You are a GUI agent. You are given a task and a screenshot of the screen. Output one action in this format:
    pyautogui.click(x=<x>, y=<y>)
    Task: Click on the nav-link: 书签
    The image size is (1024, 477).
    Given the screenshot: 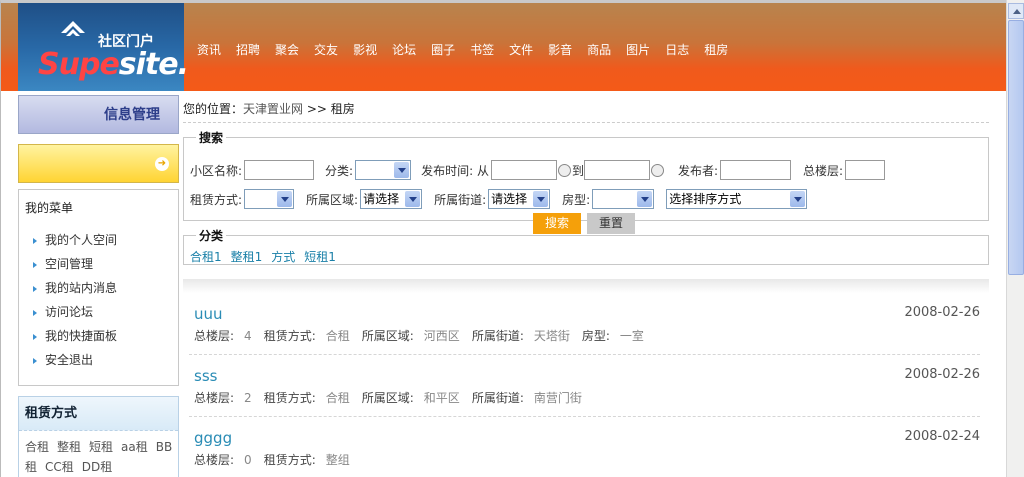 What is the action you would take?
    pyautogui.click(x=482, y=49)
    